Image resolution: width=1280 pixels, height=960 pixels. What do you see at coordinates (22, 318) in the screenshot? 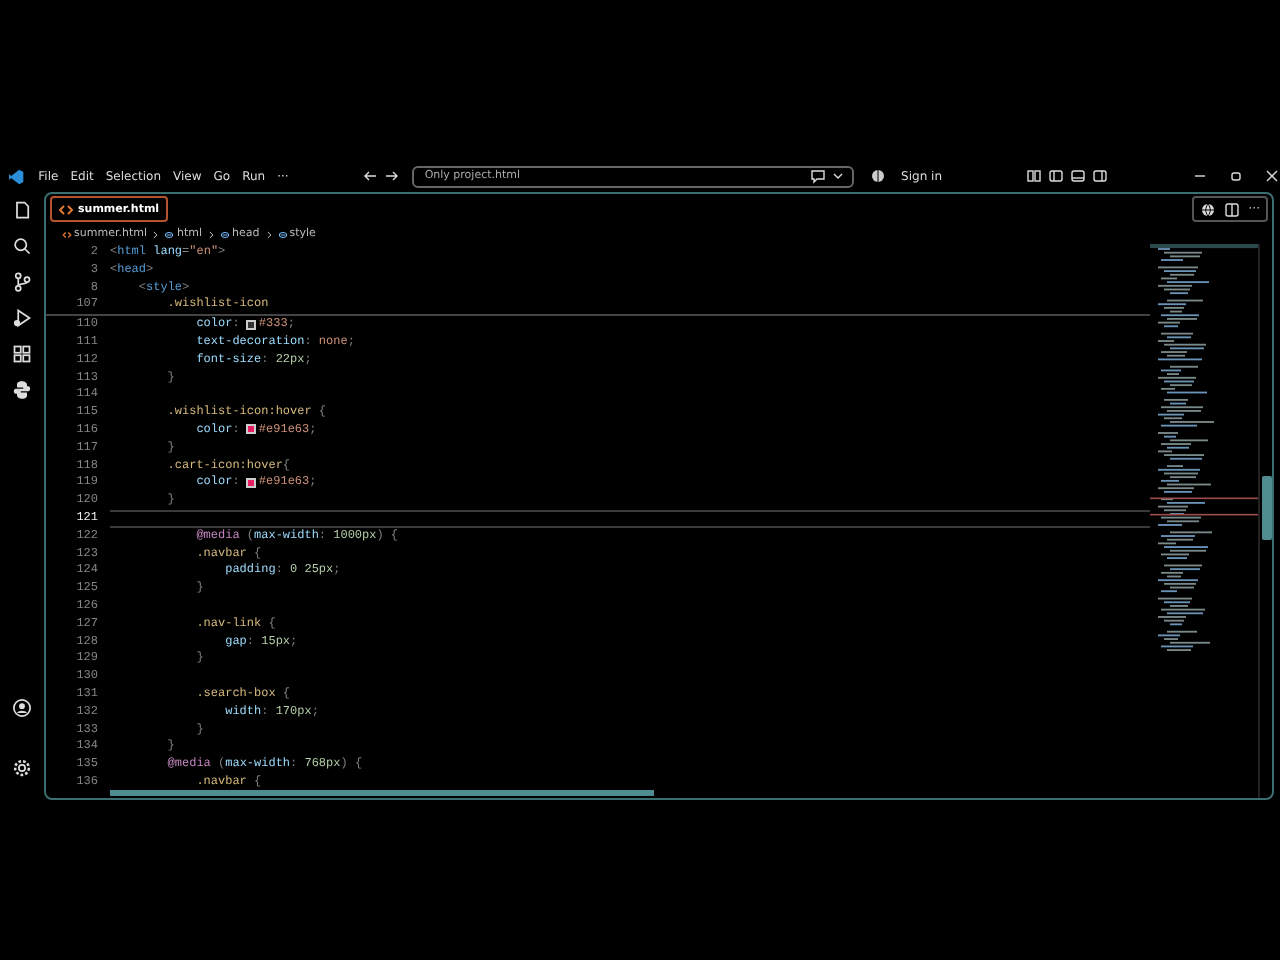
I see `run-debug-icon` at bounding box center [22, 318].